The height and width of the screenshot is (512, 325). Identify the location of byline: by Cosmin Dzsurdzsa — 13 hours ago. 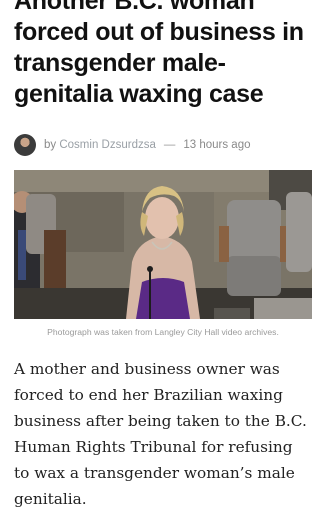
(132, 145).